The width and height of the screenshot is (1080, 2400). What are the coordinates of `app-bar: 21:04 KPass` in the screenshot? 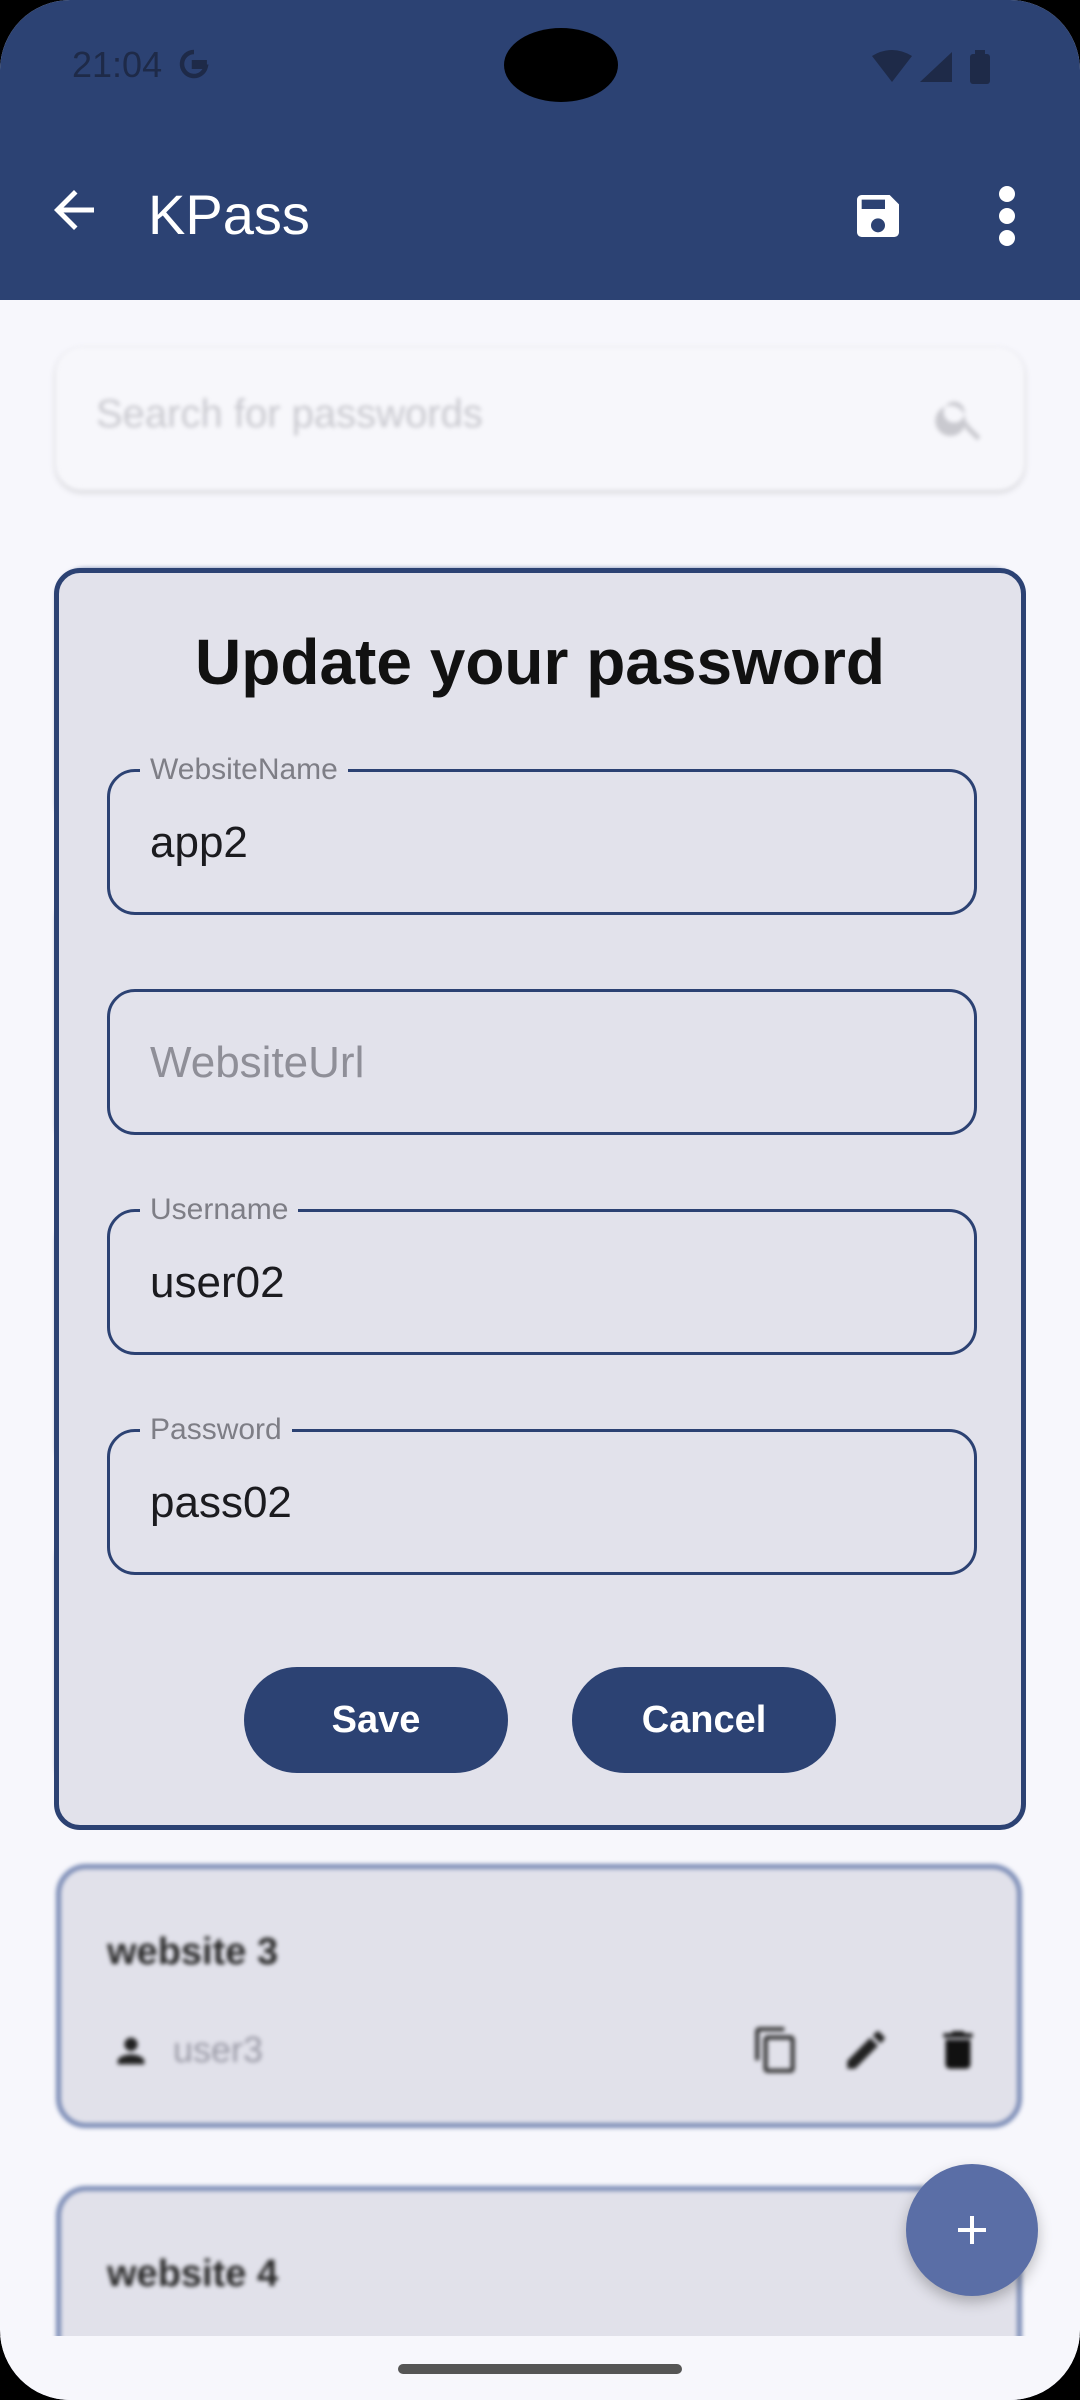 It's located at (540, 150).